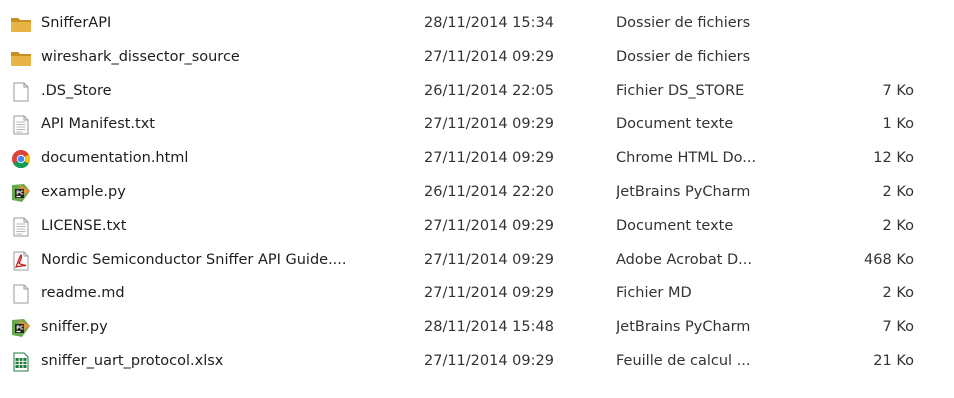 Image resolution: width=954 pixels, height=398 pixels. What do you see at coordinates (21, 261) in the screenshot?
I see `pdf-icon` at bounding box center [21, 261].